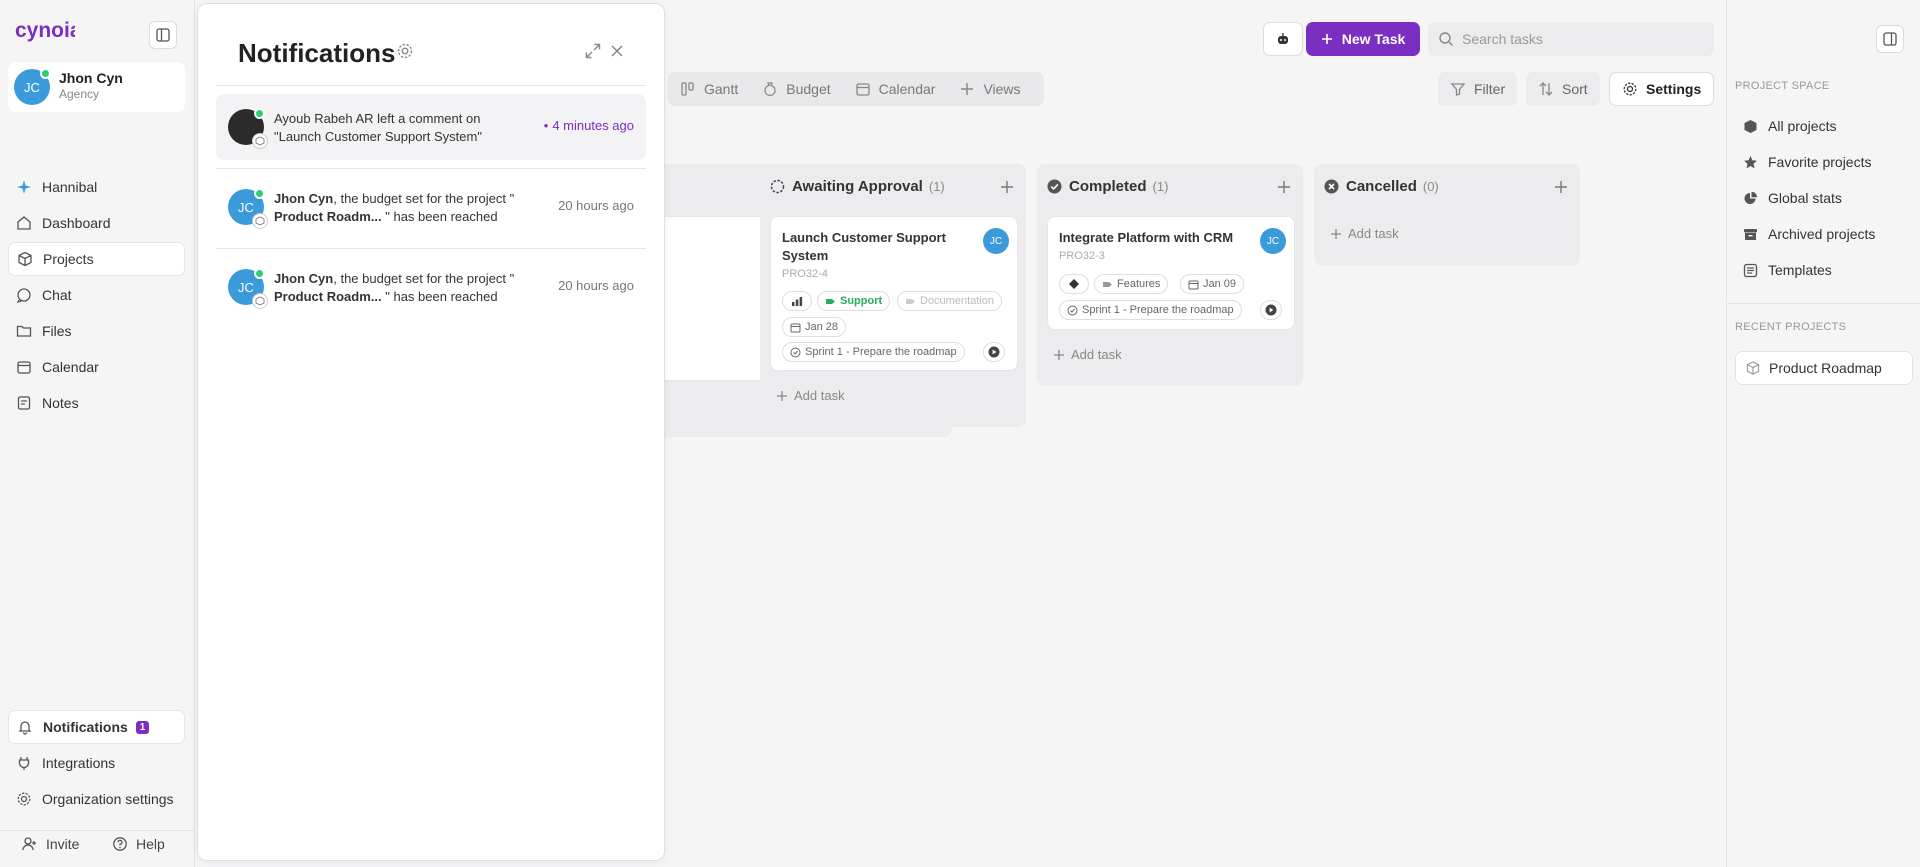 This screenshot has height=867, width=1920. What do you see at coordinates (1373, 39) in the screenshot?
I see `new-task-label: New Task` at bounding box center [1373, 39].